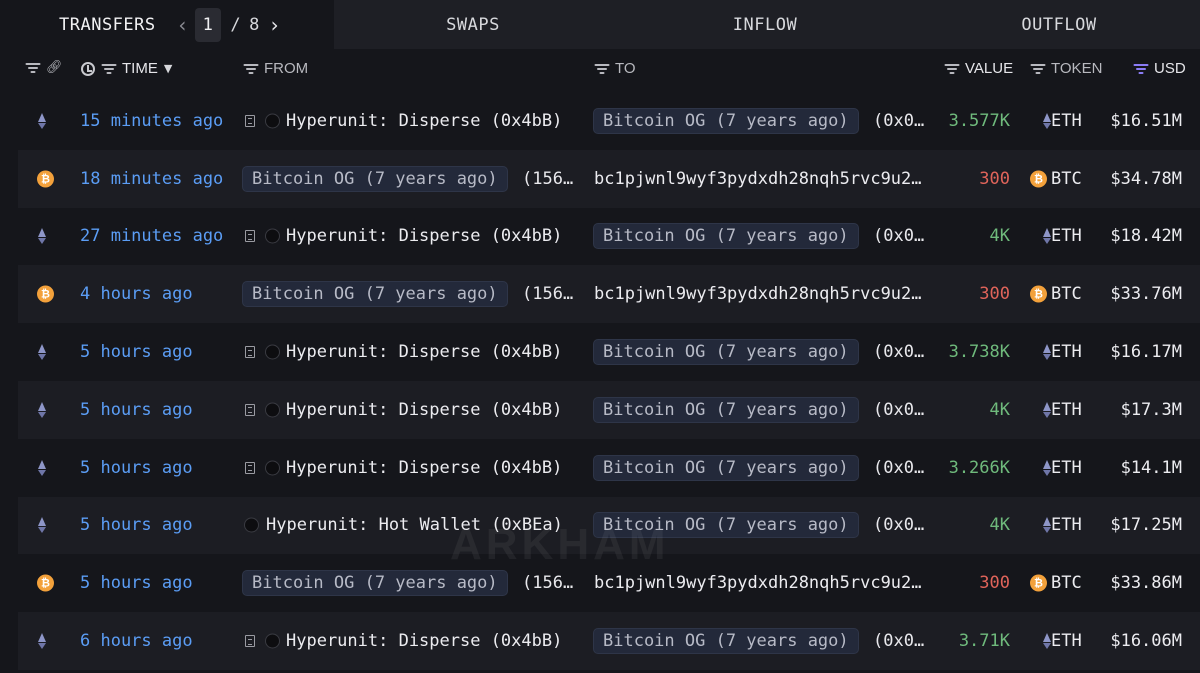  What do you see at coordinates (126, 68) in the screenshot?
I see `column-time: TIME ▼` at bounding box center [126, 68].